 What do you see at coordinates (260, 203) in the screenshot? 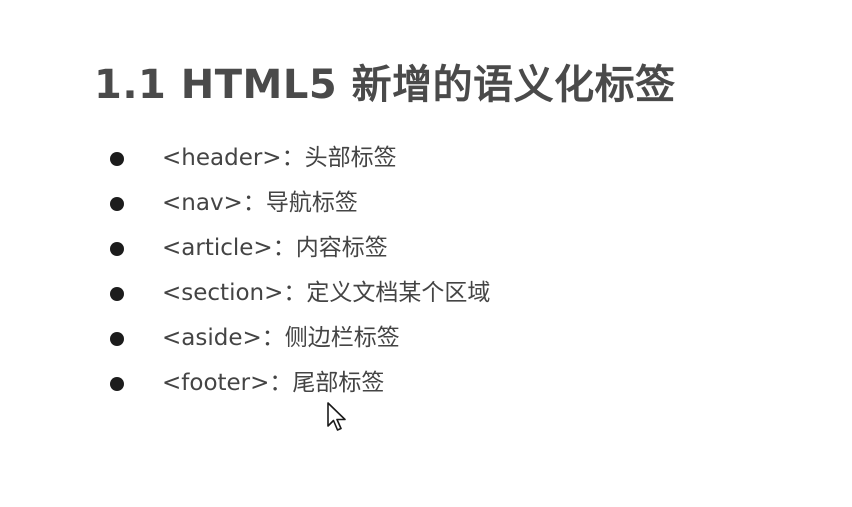
I see `list-item-text: <nav>：导航标签` at bounding box center [260, 203].